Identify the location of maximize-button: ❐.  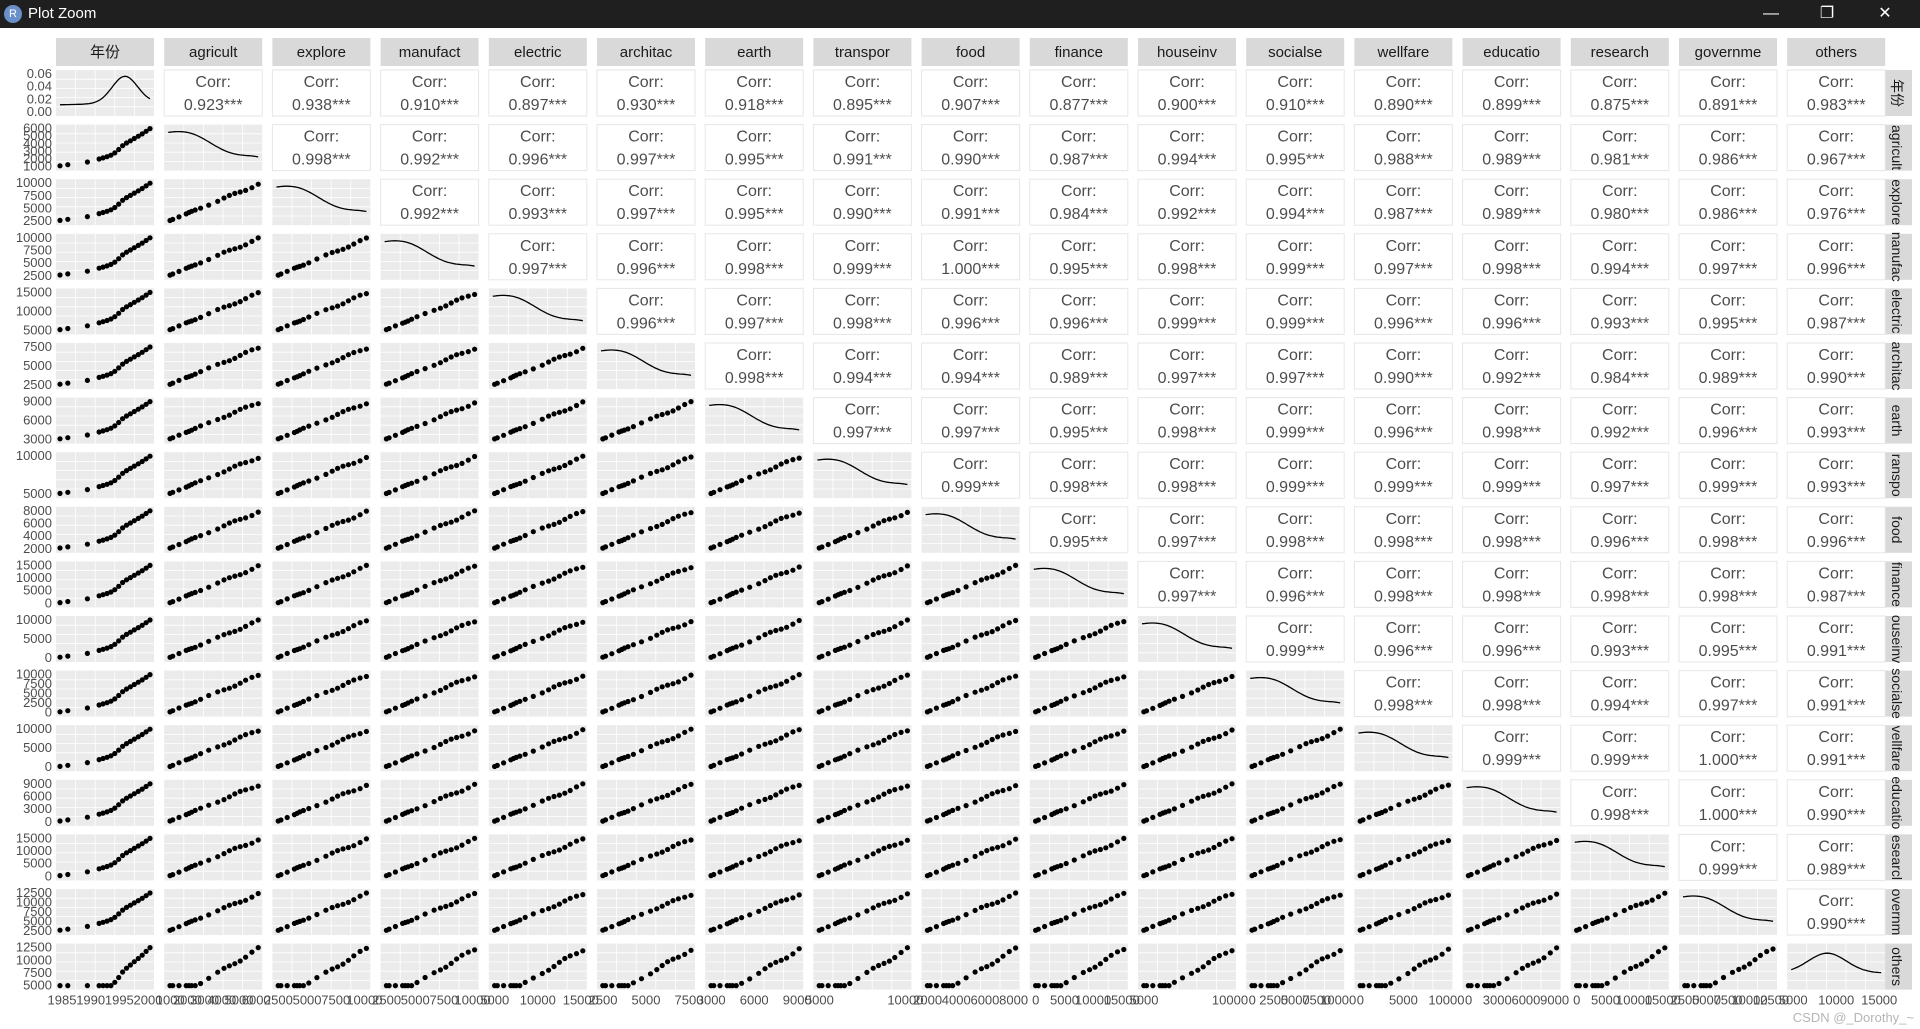
(1827, 14).